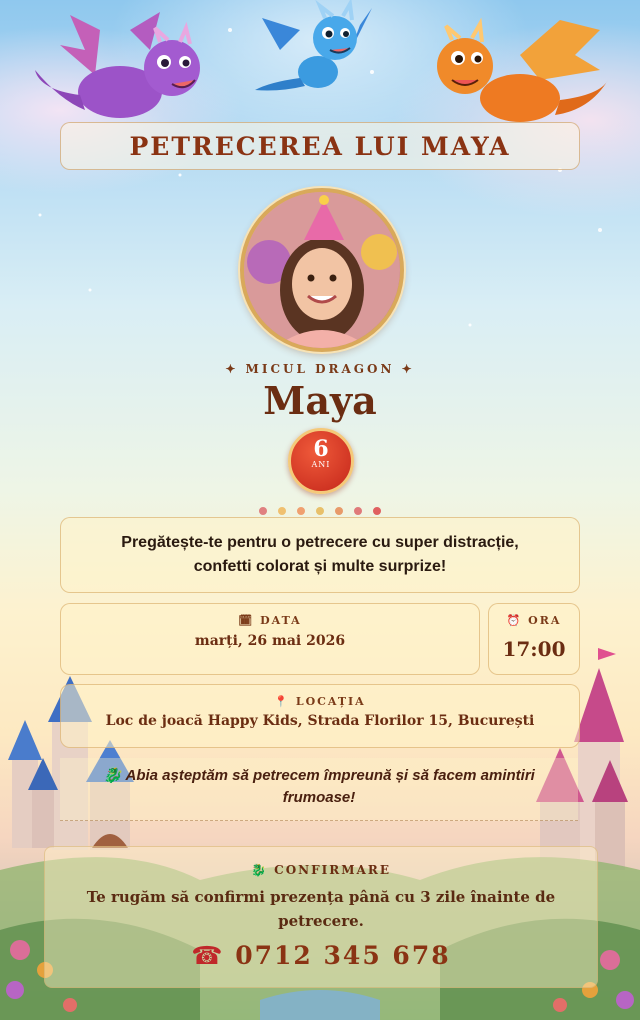  What do you see at coordinates (514, 620) in the screenshot?
I see `alarm-clock-icon: ⏰` at bounding box center [514, 620].